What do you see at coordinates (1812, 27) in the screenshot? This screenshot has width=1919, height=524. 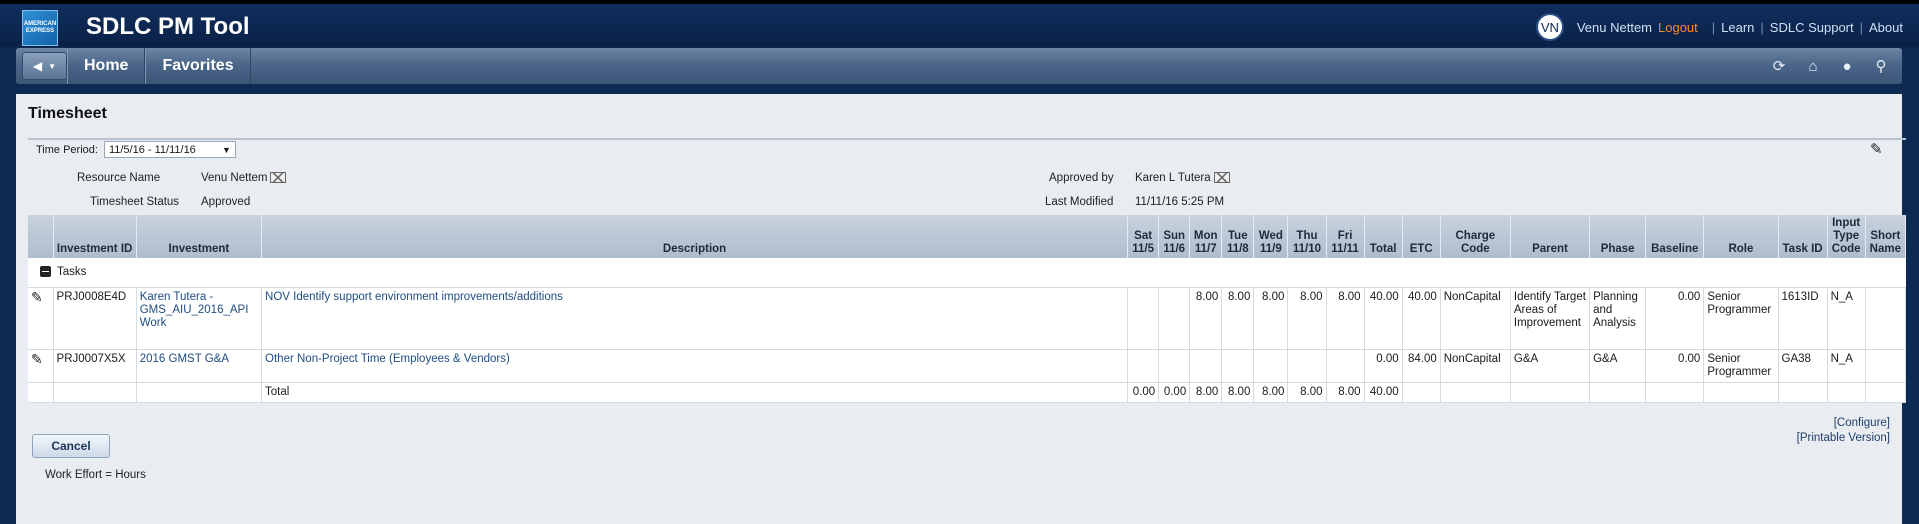 I see `sdlc-support-link: SDLC Support` at bounding box center [1812, 27].